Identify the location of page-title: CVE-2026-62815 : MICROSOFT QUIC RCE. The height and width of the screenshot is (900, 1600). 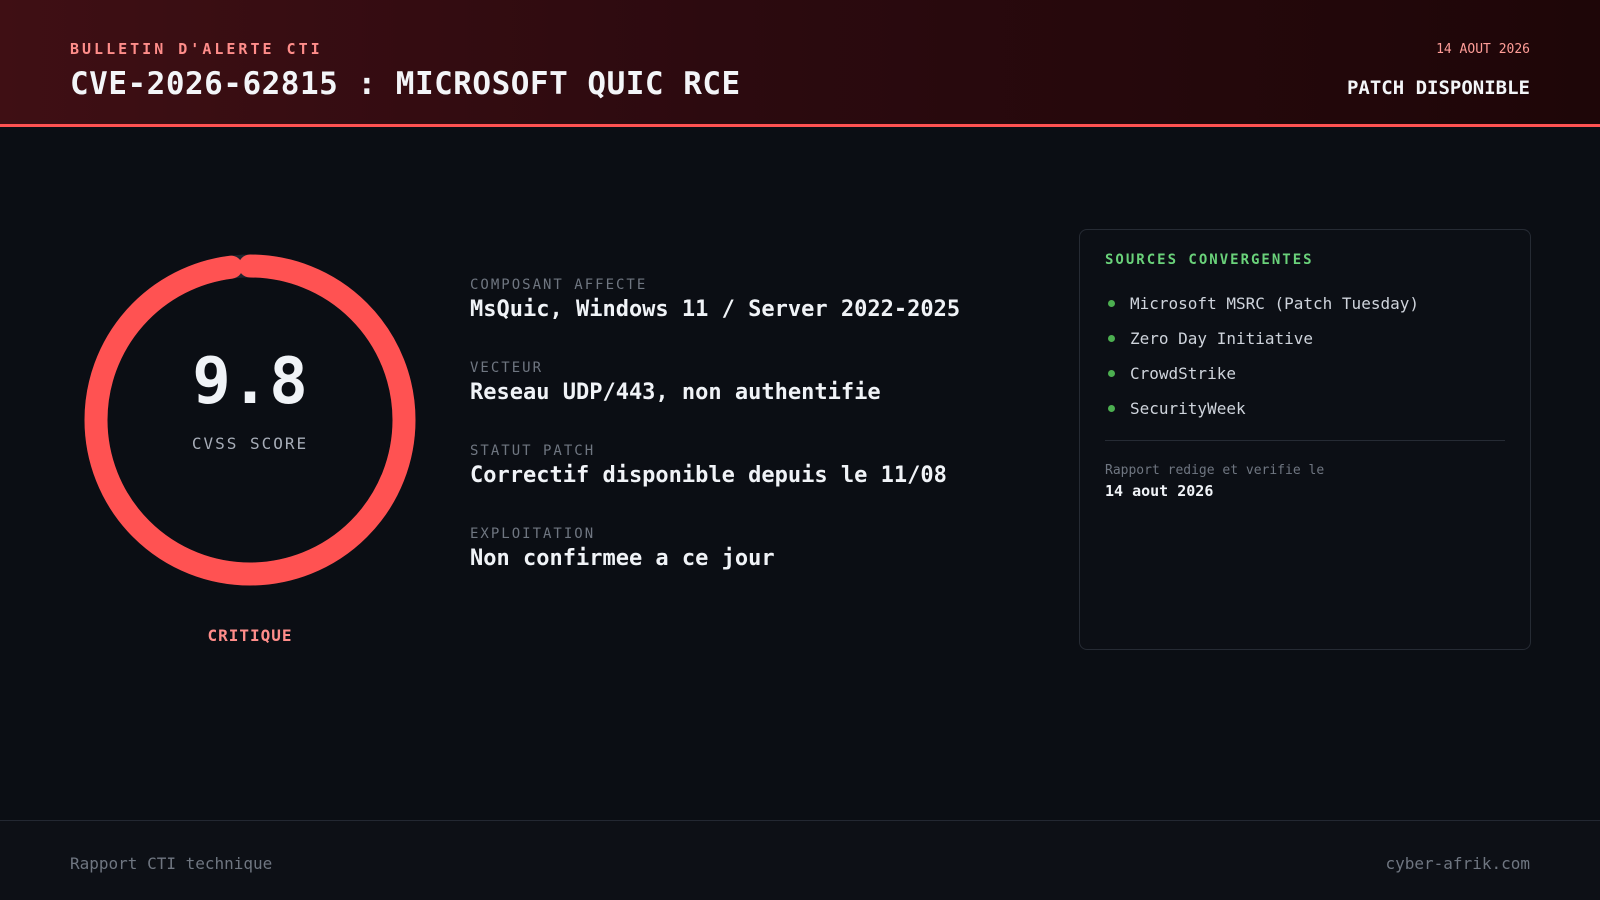
(405, 84).